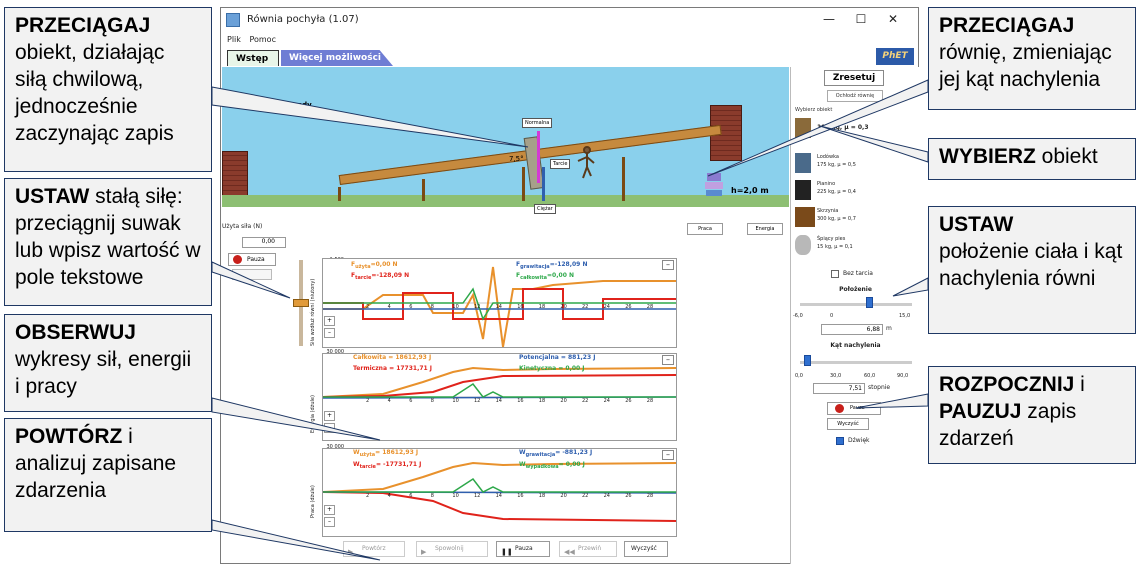 The image size is (1140, 569). What do you see at coordinates (855, 219) in the screenshot?
I see `object-option-crate-large: Skrzynia 300 kg, μ = 0,7` at bounding box center [855, 219].